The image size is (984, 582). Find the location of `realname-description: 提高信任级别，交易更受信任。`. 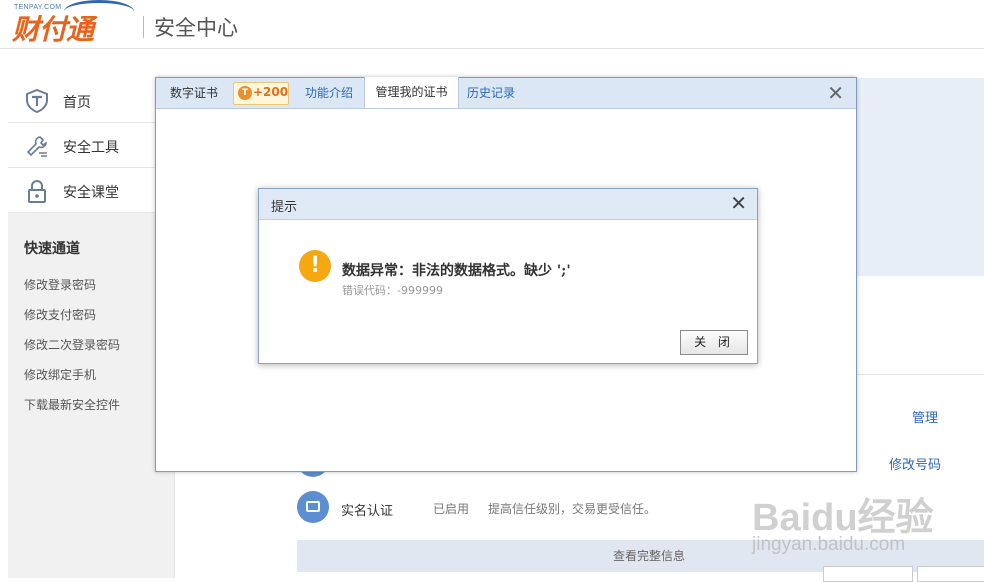

realname-description: 提高信任级别，交易更受信任。 is located at coordinates (572, 509).